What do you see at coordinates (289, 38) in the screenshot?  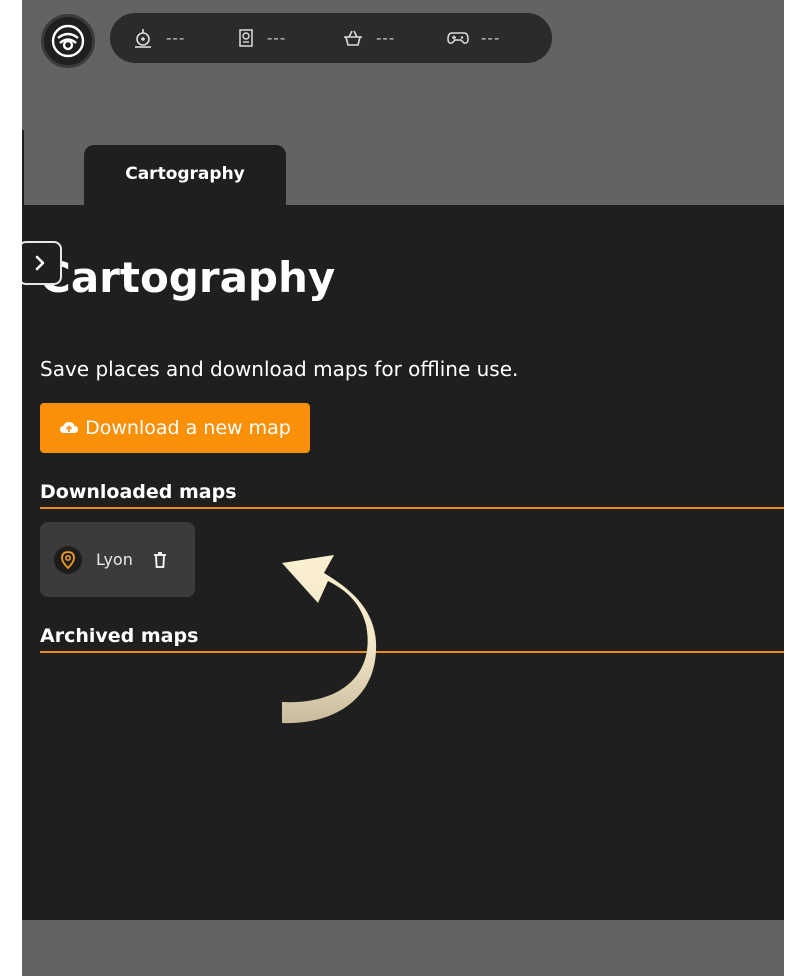 I see `status-item-location-card: ---` at bounding box center [289, 38].